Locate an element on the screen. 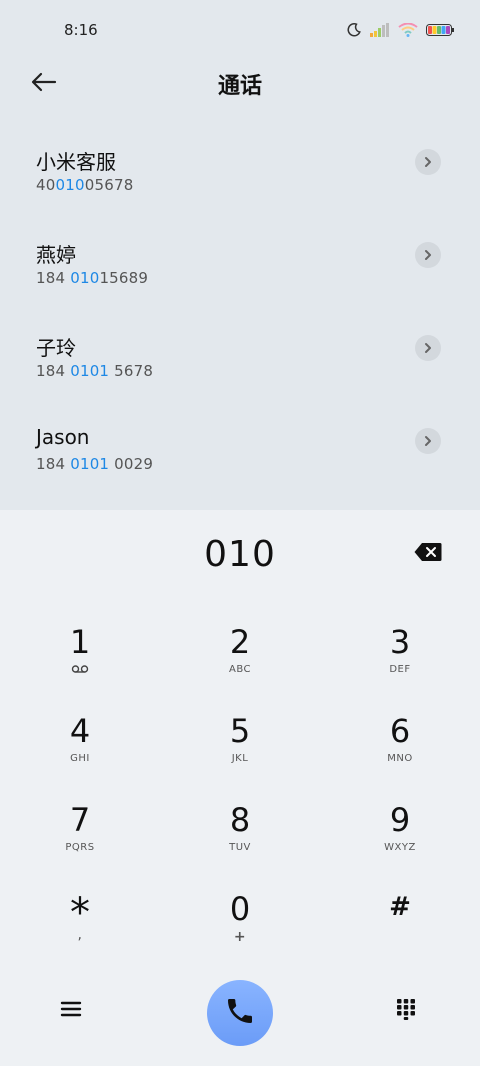 This screenshot has width=480, height=1066. key-digit: 5 is located at coordinates (240, 731).